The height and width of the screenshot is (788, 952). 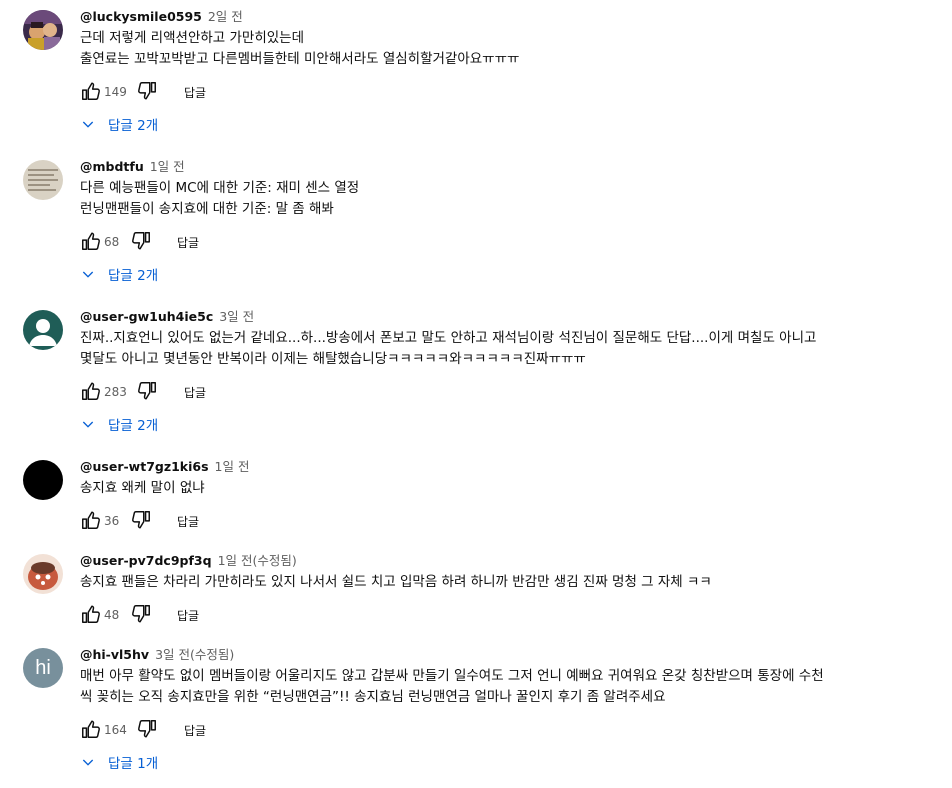 I want to click on comment-author: @user-wt7gz1ki6s, so click(x=144, y=466).